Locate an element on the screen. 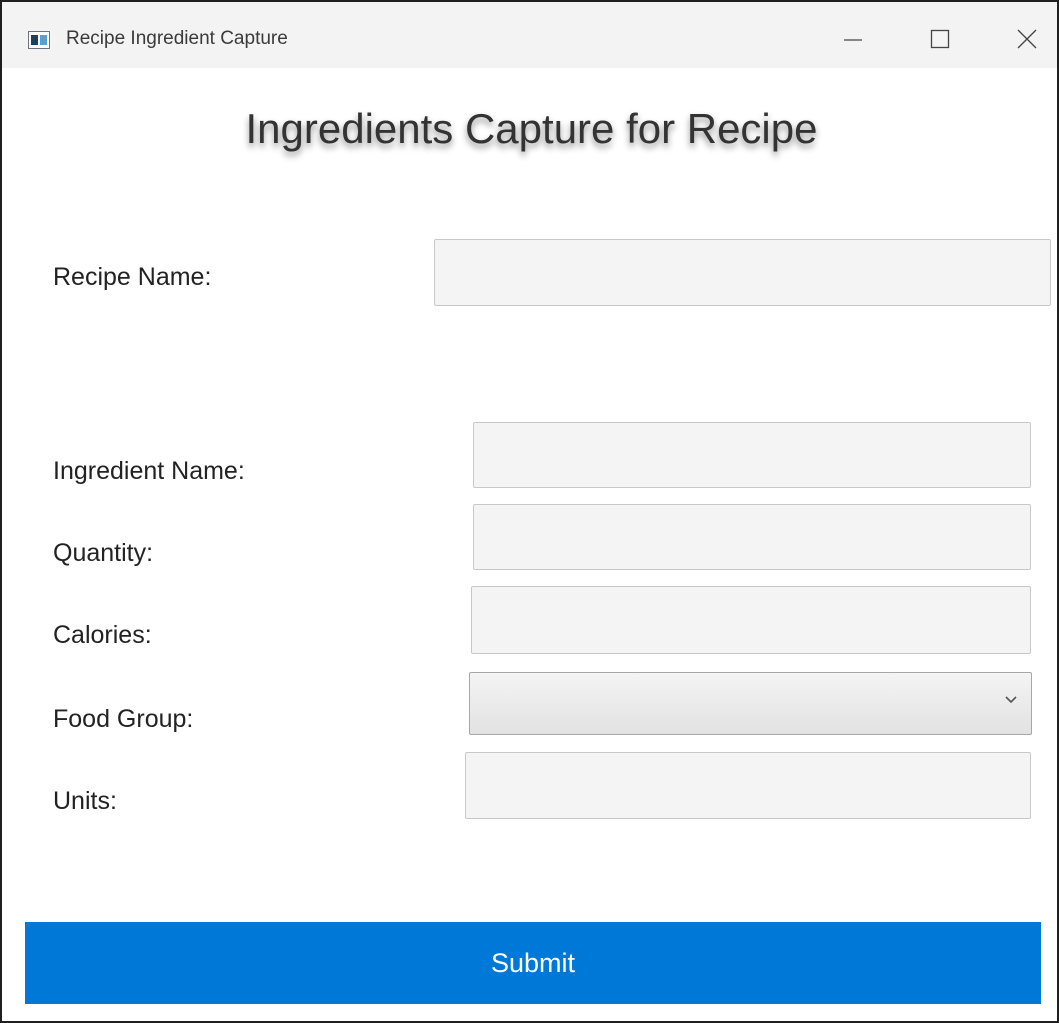 This screenshot has width=1059, height=1023. close-button is located at coordinates (1019, 35).